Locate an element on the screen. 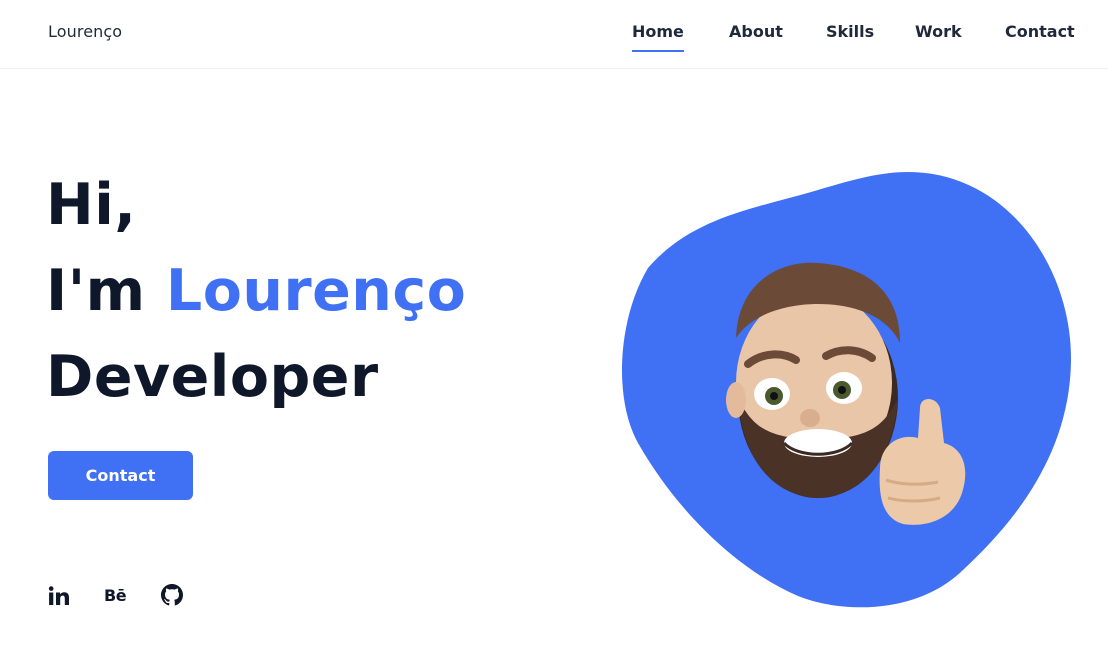 The width and height of the screenshot is (1108, 652). contact-button: Contact is located at coordinates (120, 475).